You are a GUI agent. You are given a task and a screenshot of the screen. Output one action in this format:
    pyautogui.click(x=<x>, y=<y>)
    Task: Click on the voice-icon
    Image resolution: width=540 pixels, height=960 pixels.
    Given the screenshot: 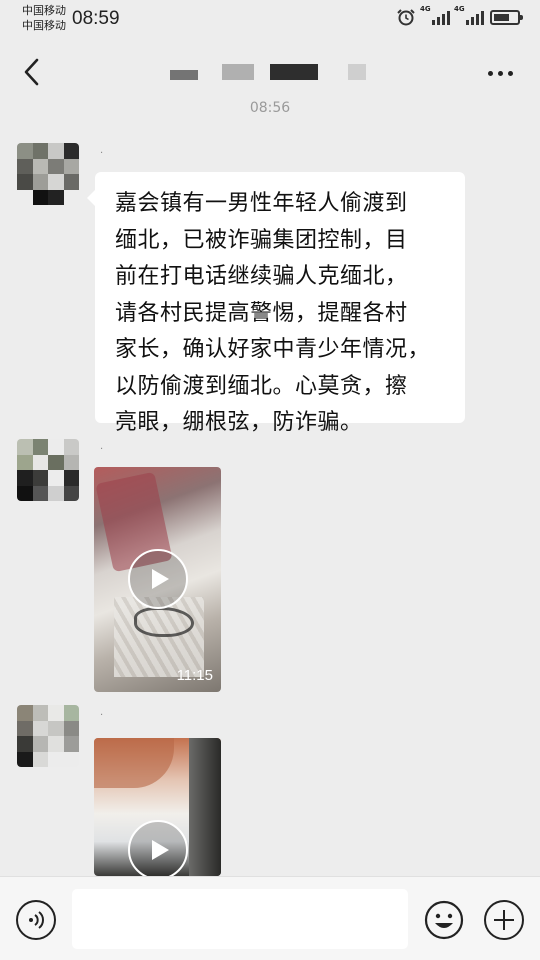 What is the action you would take?
    pyautogui.click(x=36, y=920)
    